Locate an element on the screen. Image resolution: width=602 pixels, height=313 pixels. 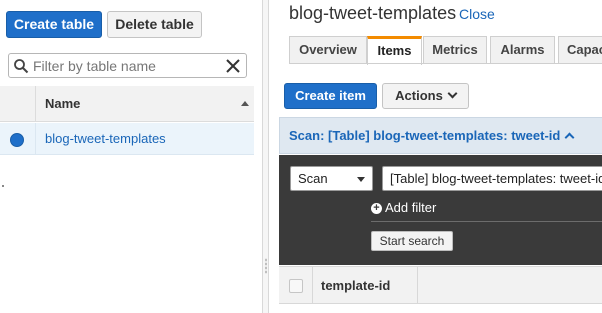
sort-ascending-icon is located at coordinates (245, 103).